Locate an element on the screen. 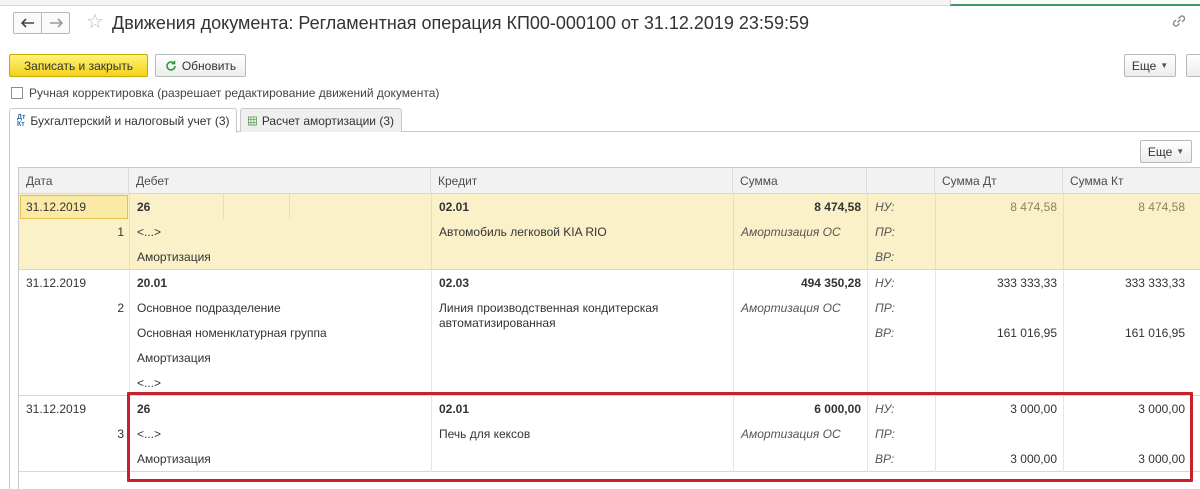 Image resolution: width=1200 pixels, height=489 pixels. grid-more-menu-button: Еще ▼ is located at coordinates (1166, 151).